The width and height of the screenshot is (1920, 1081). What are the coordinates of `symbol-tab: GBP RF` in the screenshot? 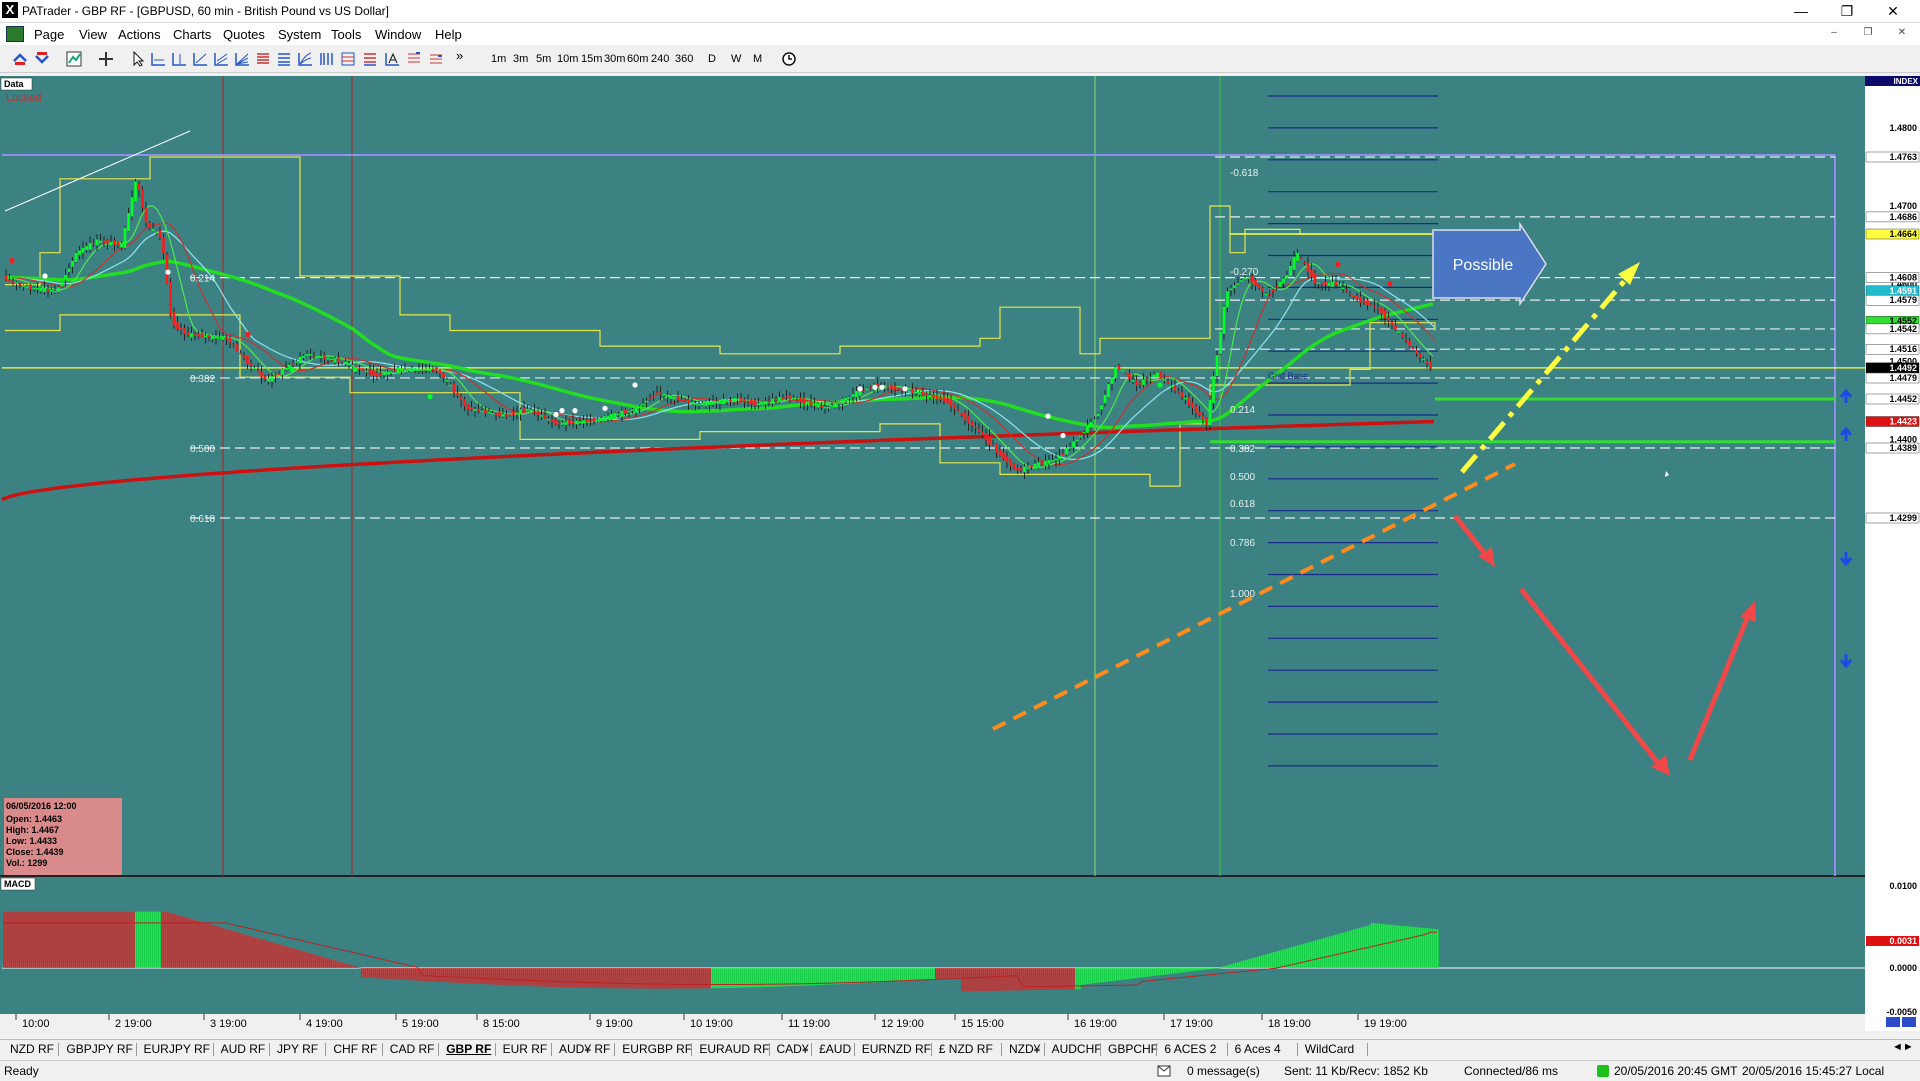 It's located at (468, 1049).